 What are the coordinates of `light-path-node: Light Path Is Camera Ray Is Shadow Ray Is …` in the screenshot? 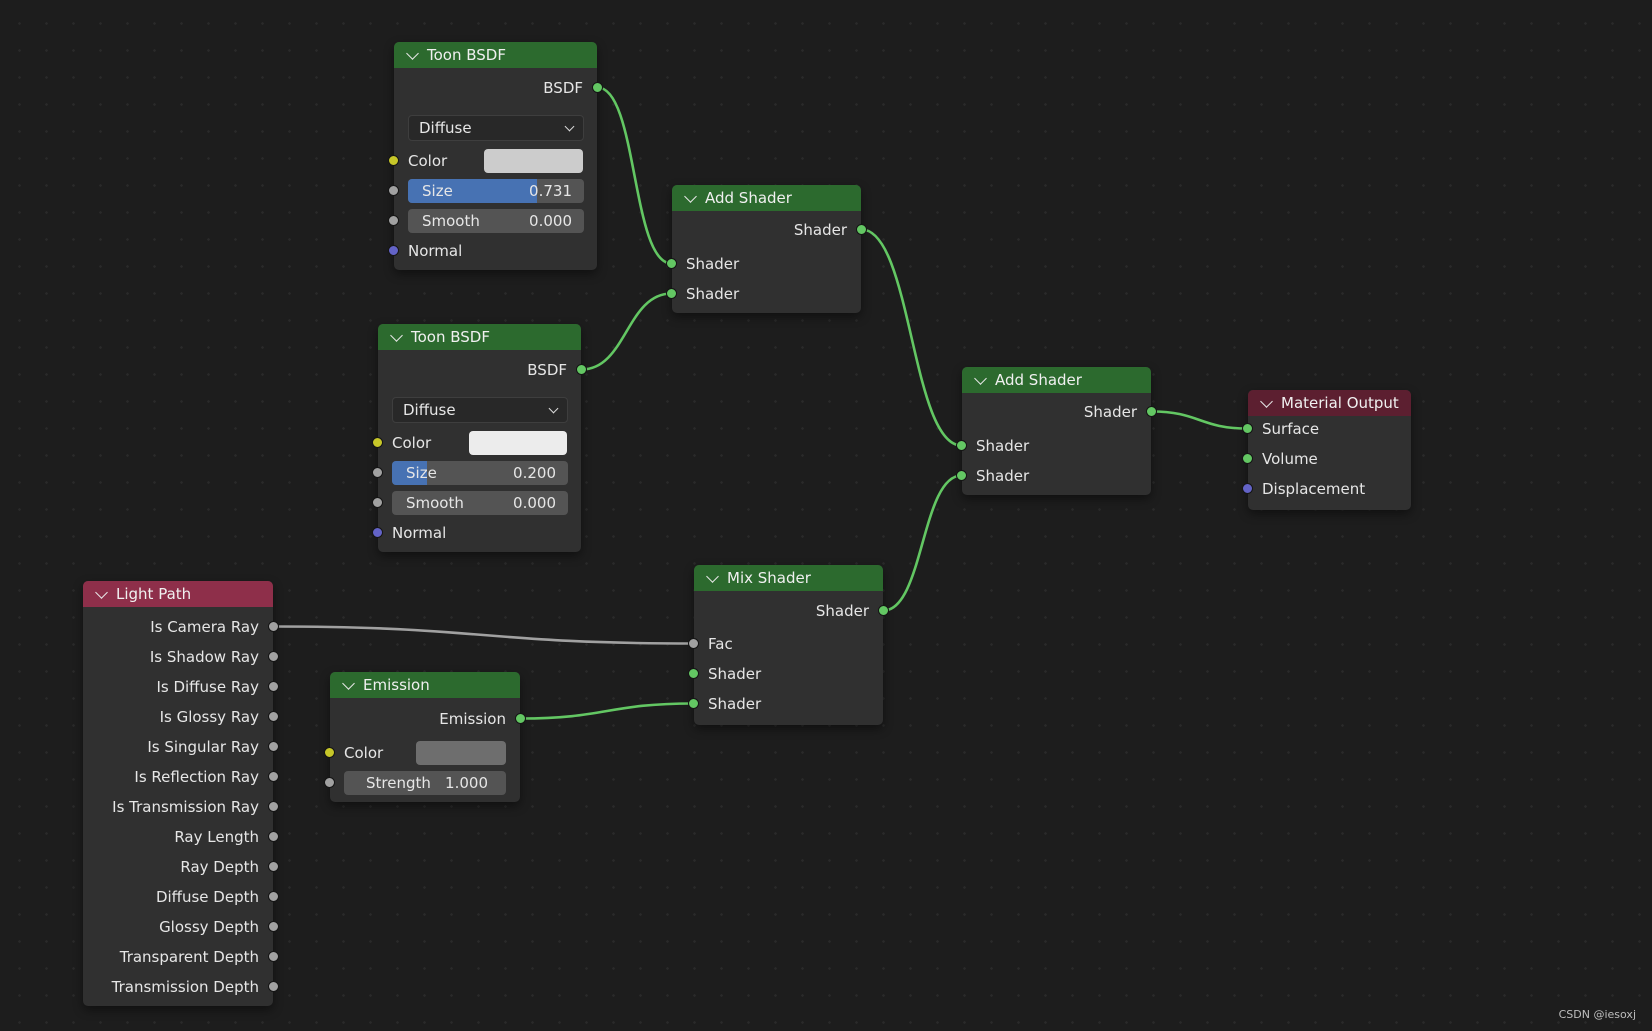 It's located at (181, 793).